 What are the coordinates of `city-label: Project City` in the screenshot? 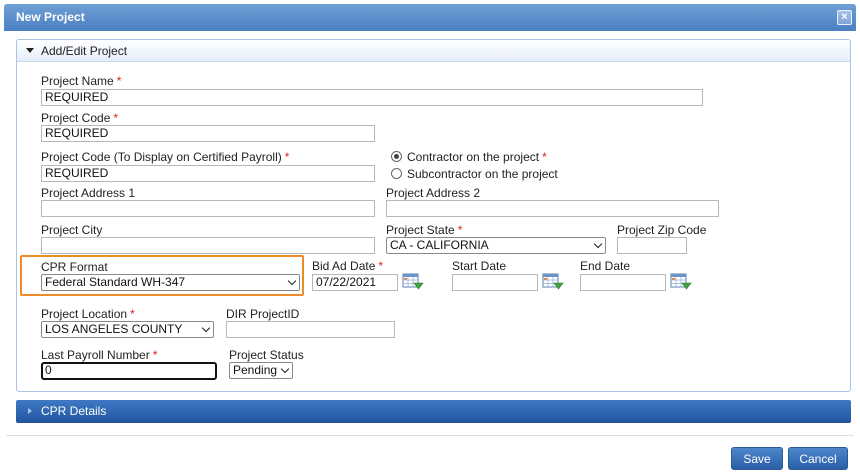 It's located at (72, 230).